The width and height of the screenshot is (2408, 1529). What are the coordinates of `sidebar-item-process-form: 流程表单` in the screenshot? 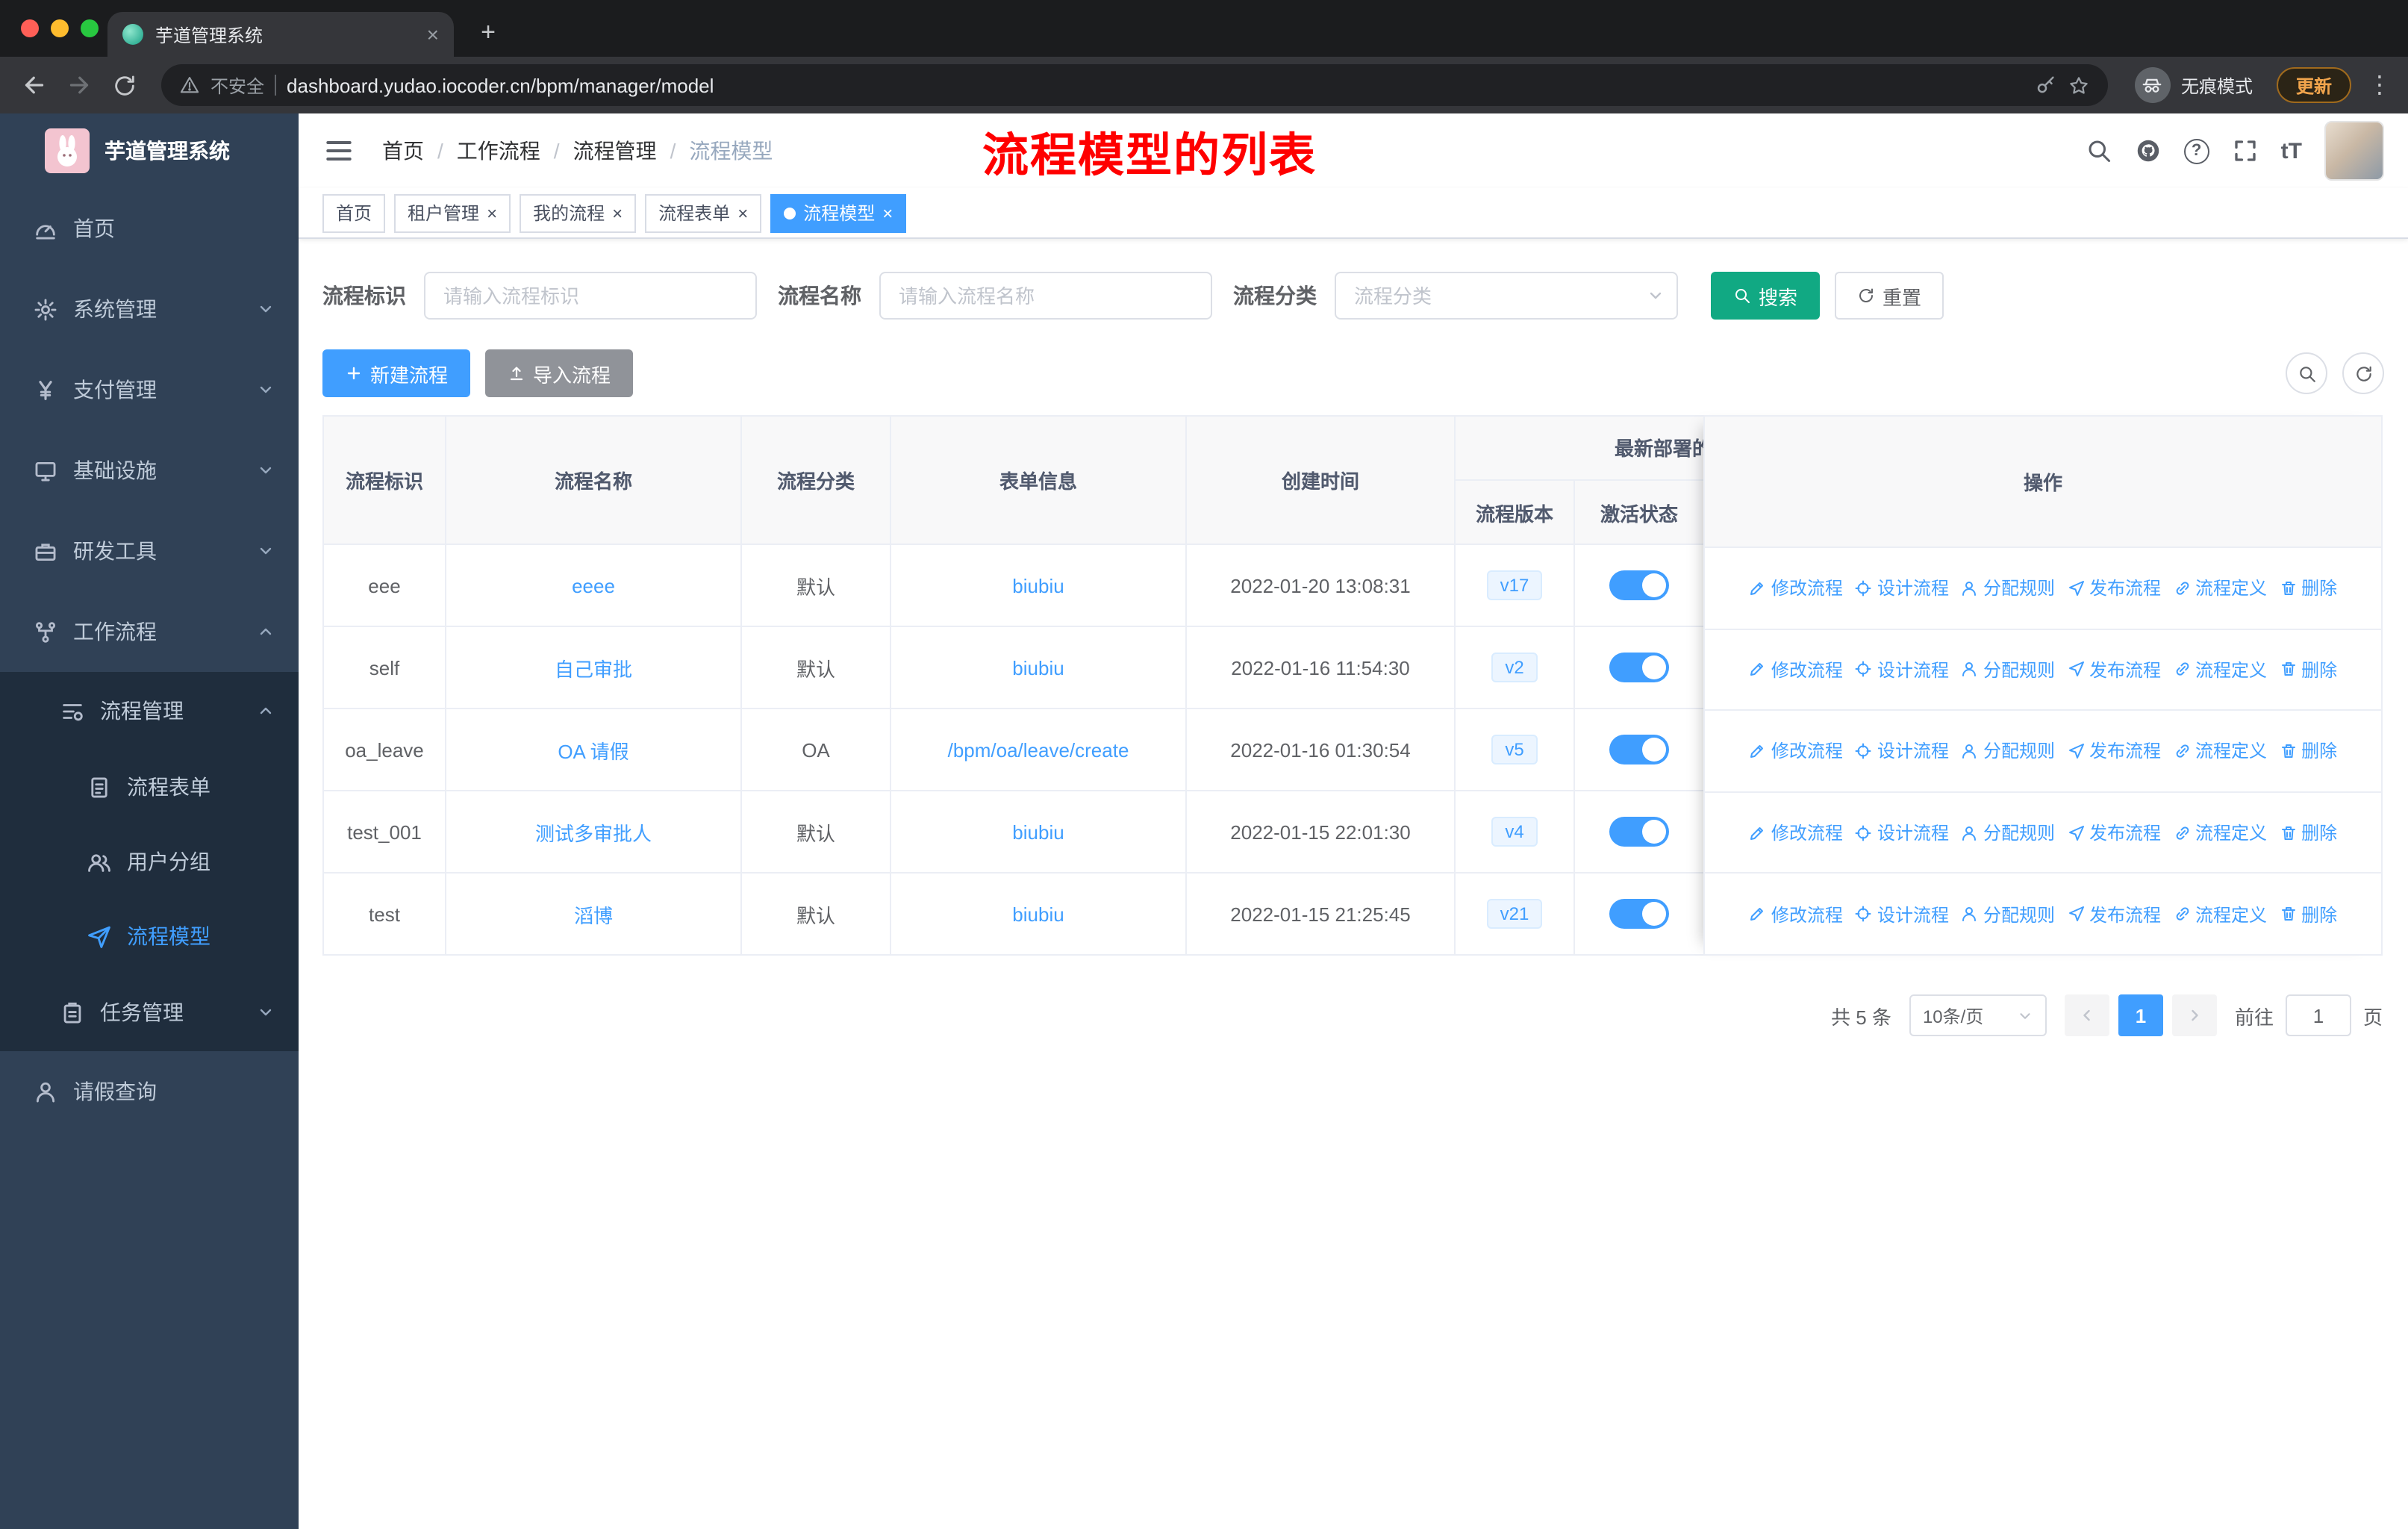 It's located at (149, 787).